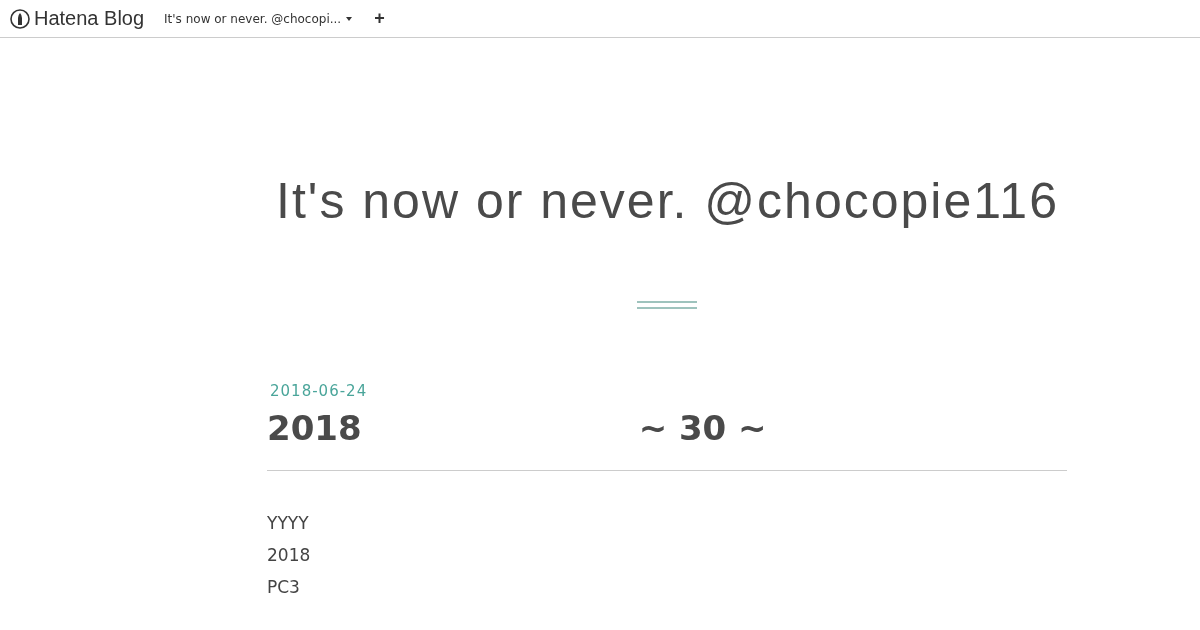 Image resolution: width=1200 pixels, height=630 pixels. What do you see at coordinates (379, 18) in the screenshot?
I see `add-button: +` at bounding box center [379, 18].